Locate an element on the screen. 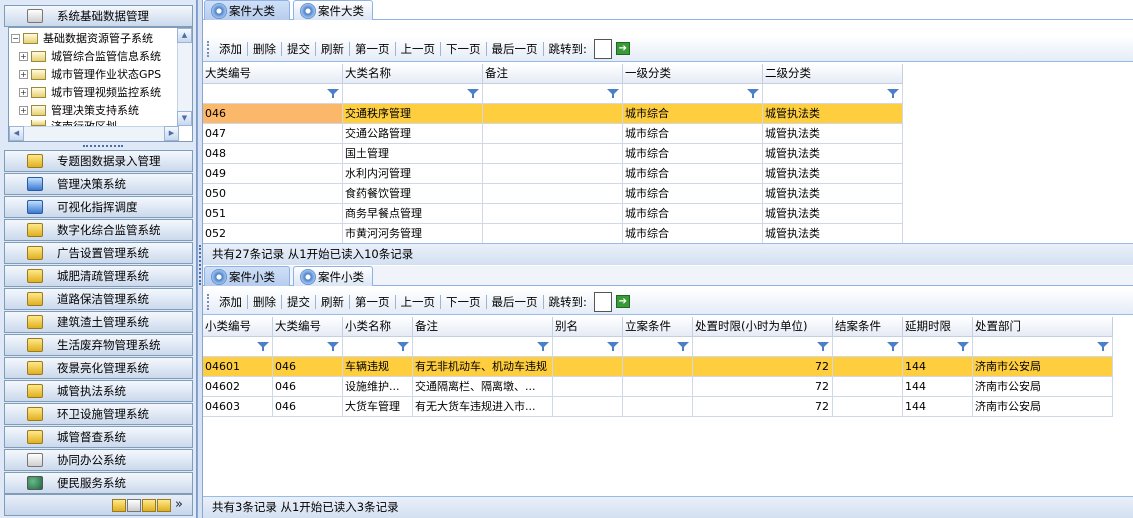 The image size is (1133, 518). nav-item: 城肥清疏管理系统 is located at coordinates (98, 276).